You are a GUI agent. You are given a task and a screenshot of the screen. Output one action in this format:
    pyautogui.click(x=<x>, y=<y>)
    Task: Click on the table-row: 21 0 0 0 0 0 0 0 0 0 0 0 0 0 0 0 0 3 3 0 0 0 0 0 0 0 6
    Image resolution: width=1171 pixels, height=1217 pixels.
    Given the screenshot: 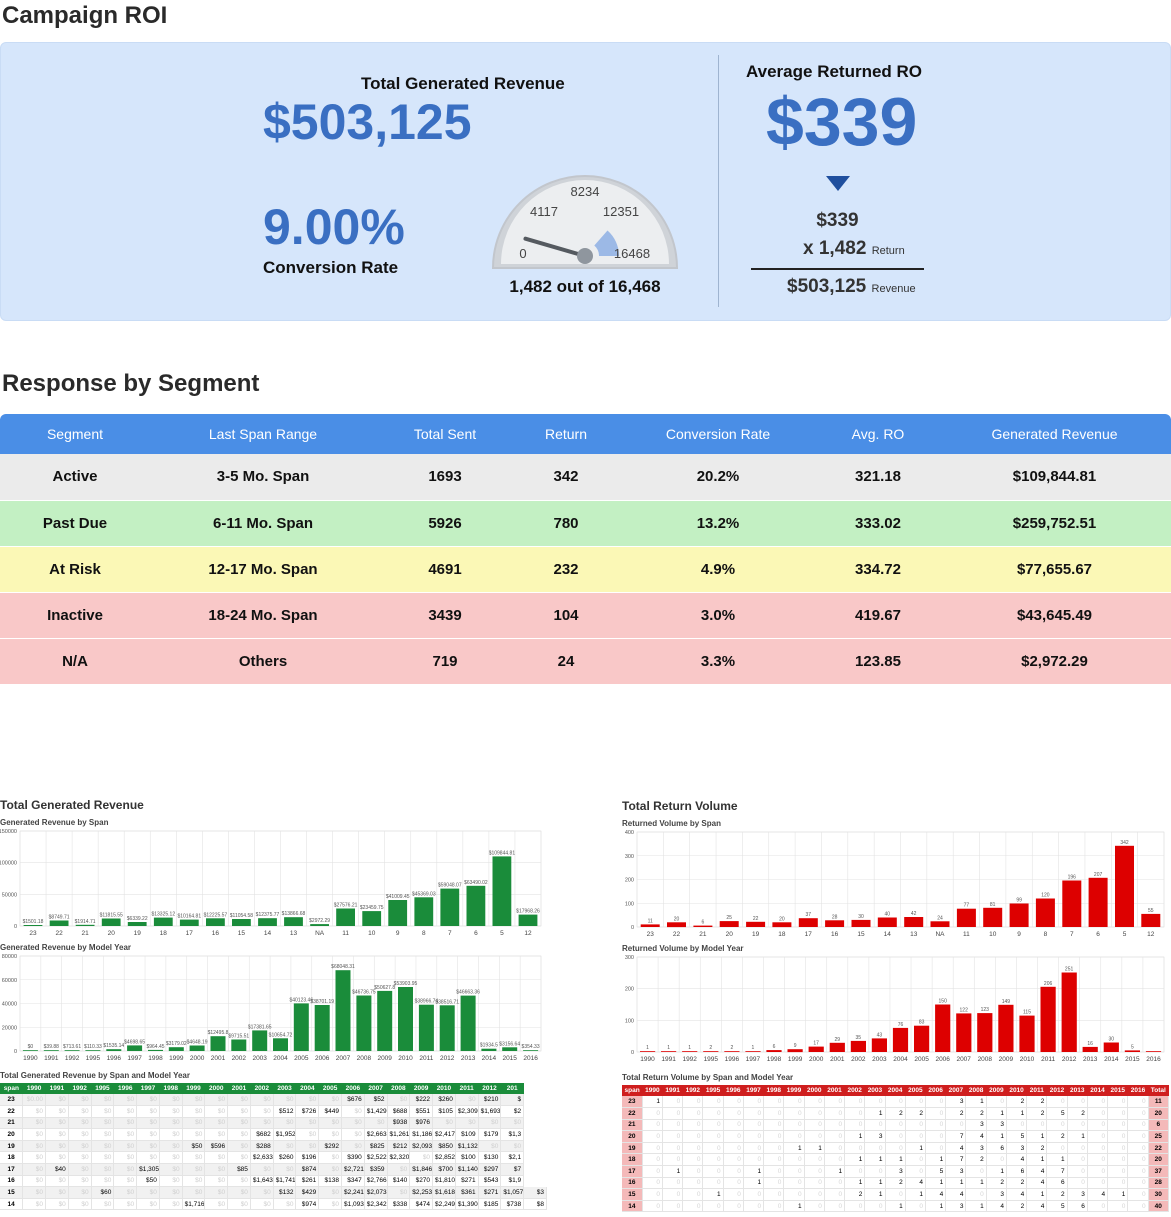 What is the action you would take?
    pyautogui.click(x=896, y=1125)
    